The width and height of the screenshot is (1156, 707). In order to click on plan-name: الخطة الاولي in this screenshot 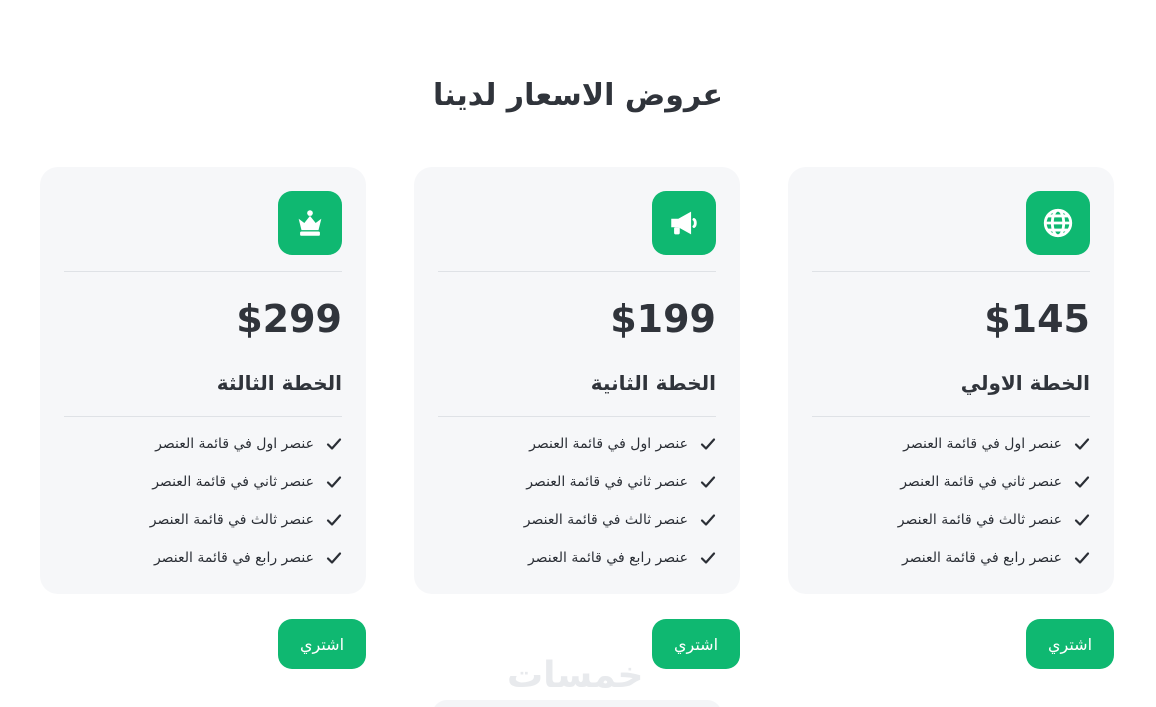, I will do `click(1025, 383)`.